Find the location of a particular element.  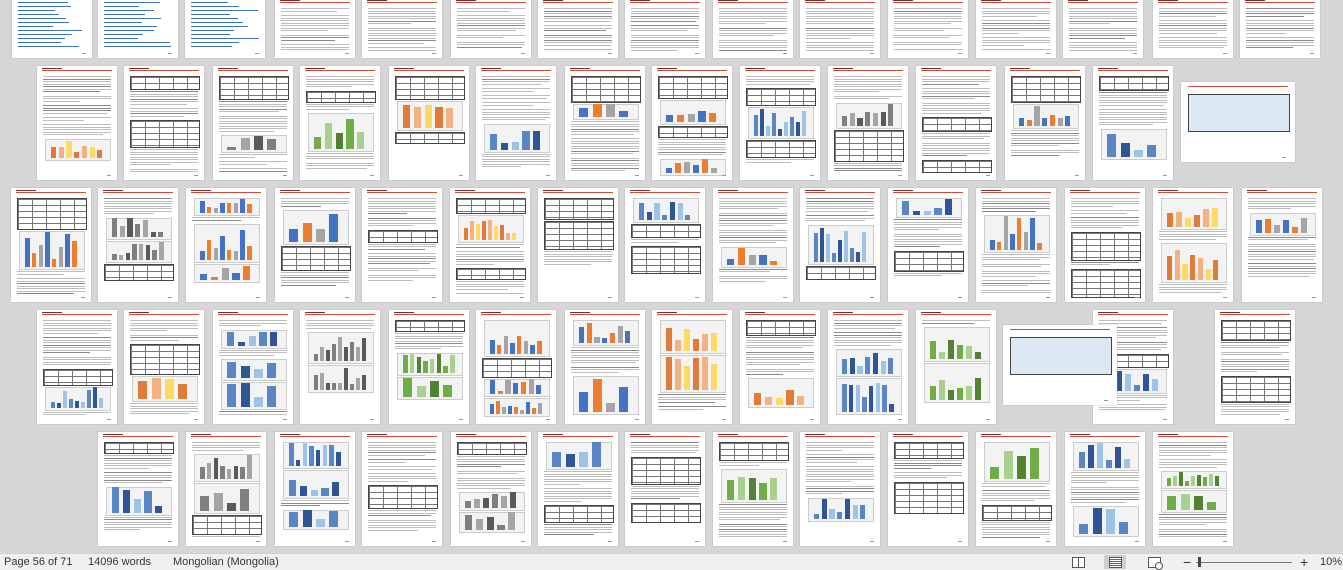

word-count-indicator: 14096 words is located at coordinates (119, 562).